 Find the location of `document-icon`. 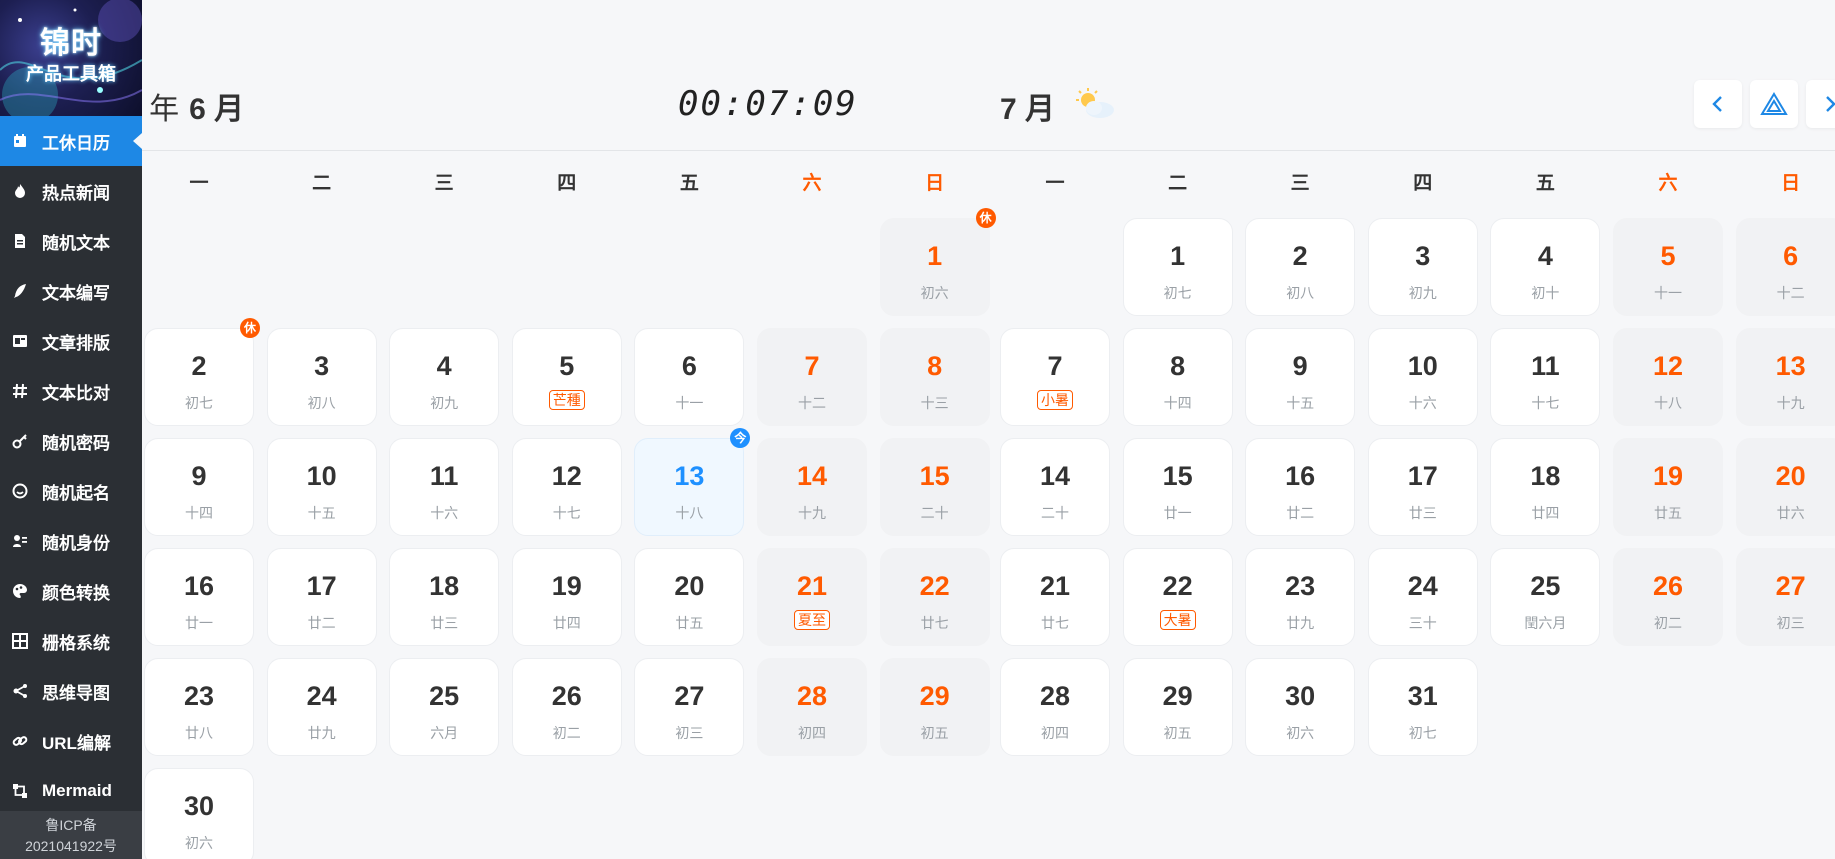

document-icon is located at coordinates (20, 241).